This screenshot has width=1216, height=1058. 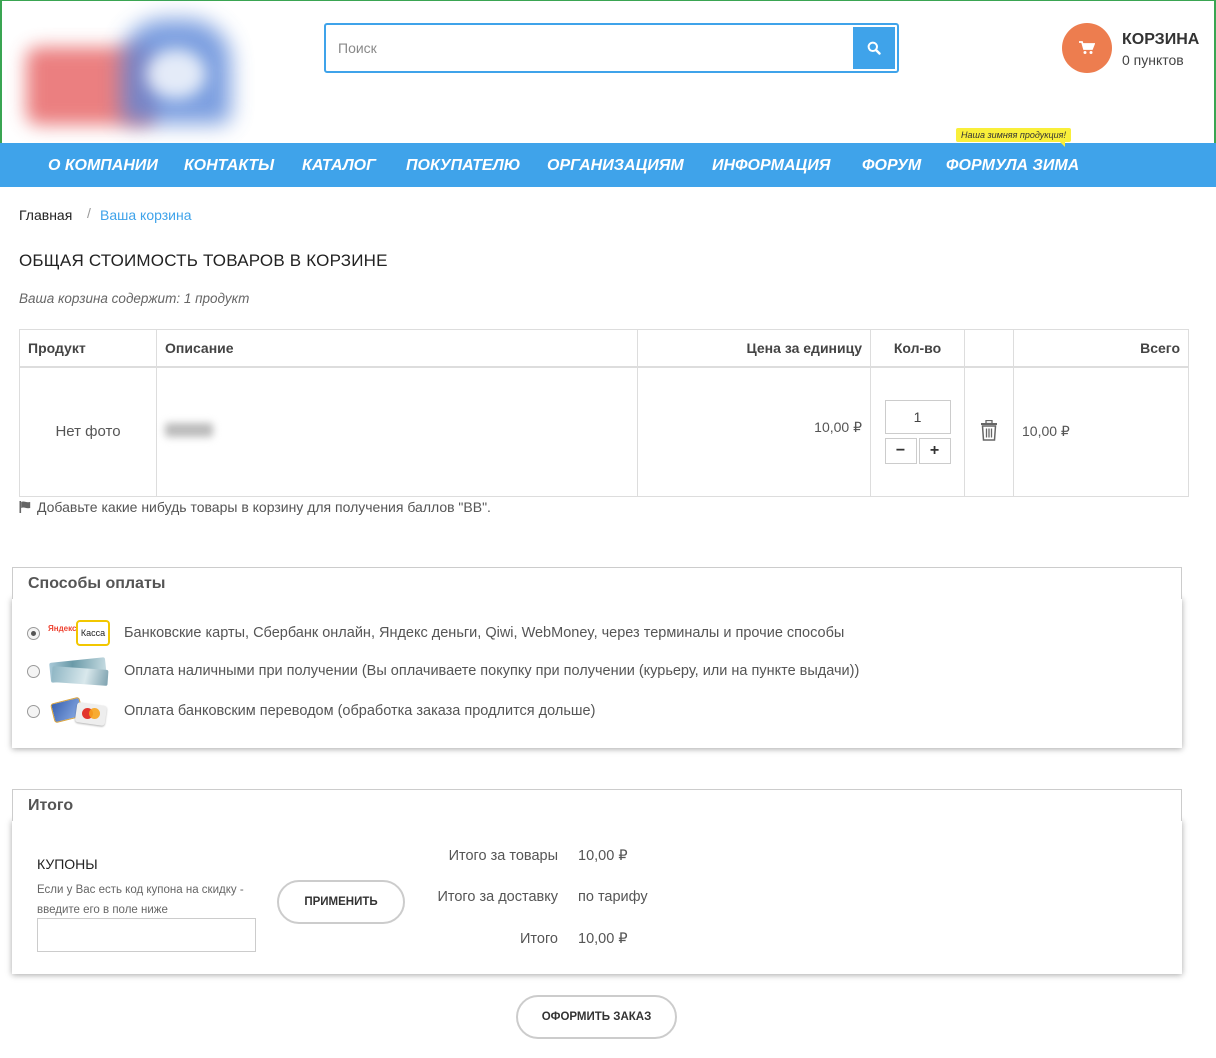 I want to click on coupons-title: КУПОНЫ, so click(x=67, y=864).